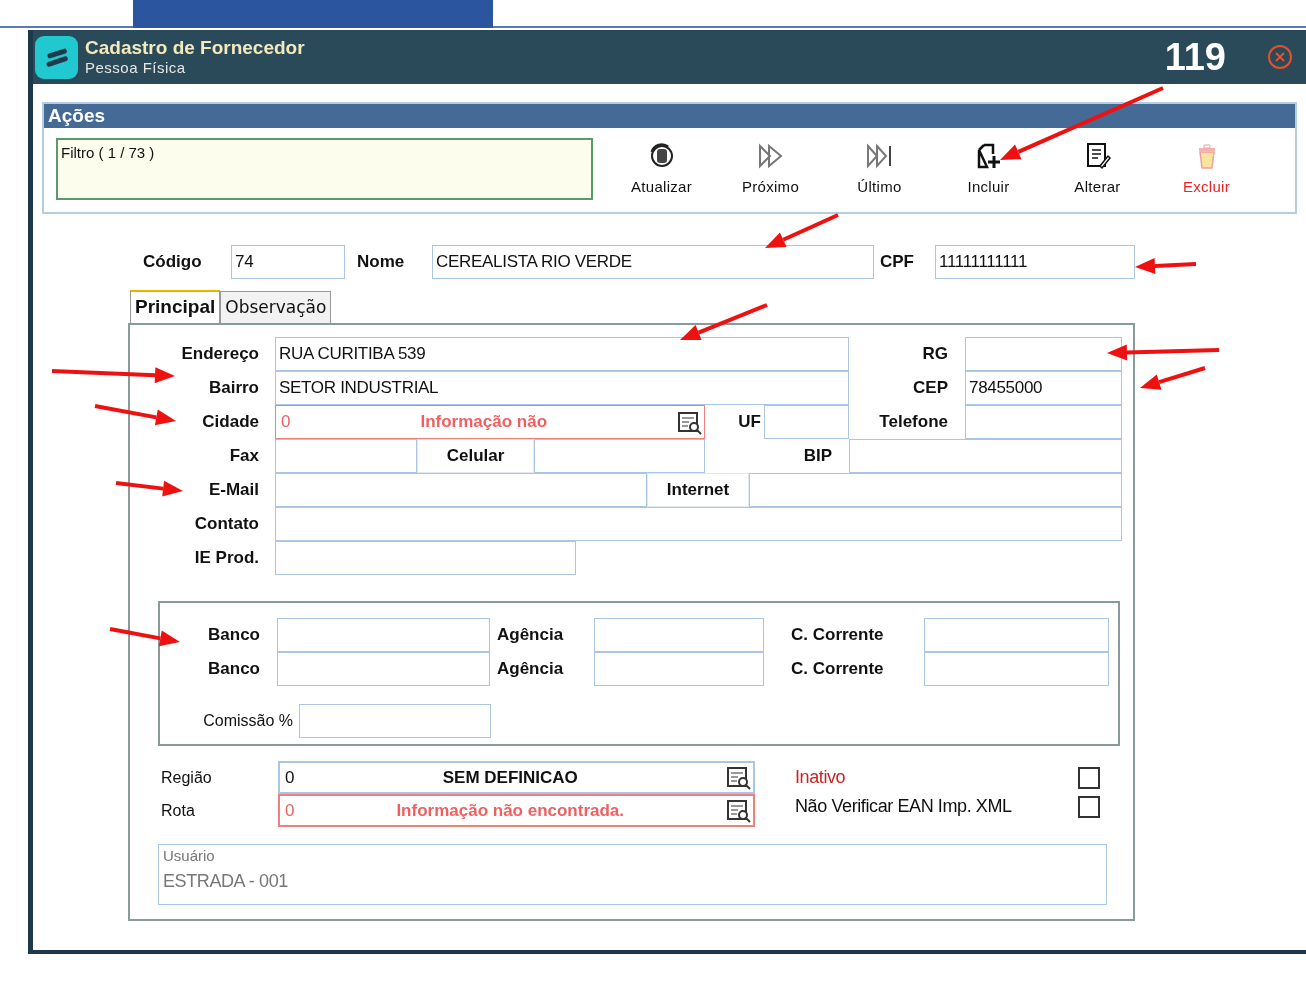 The height and width of the screenshot is (997, 1306). What do you see at coordinates (817, 456) in the screenshot?
I see `field-label: BIP` at bounding box center [817, 456].